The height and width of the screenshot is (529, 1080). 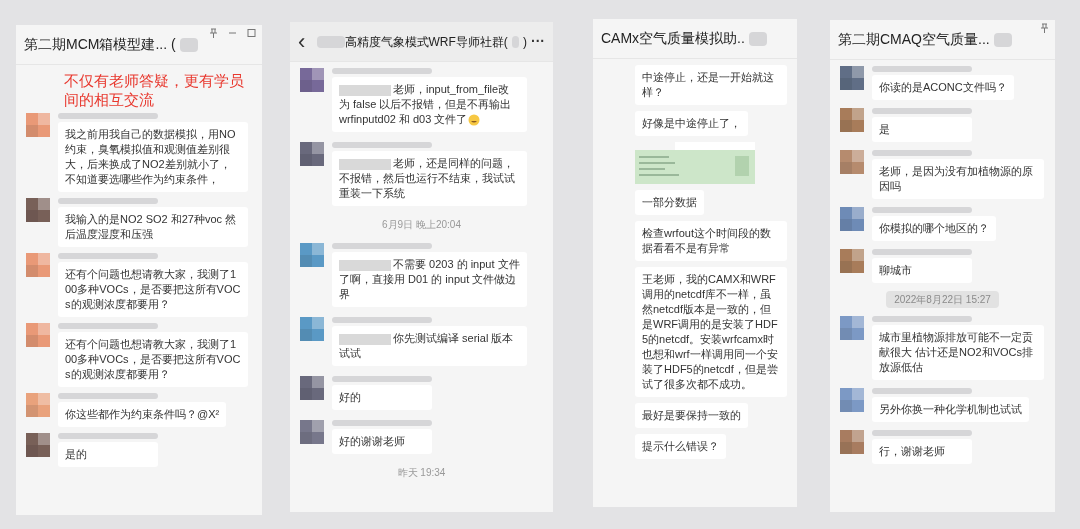 I want to click on message-bubble: 你读的是ACONC文件吗？, so click(x=943, y=87).